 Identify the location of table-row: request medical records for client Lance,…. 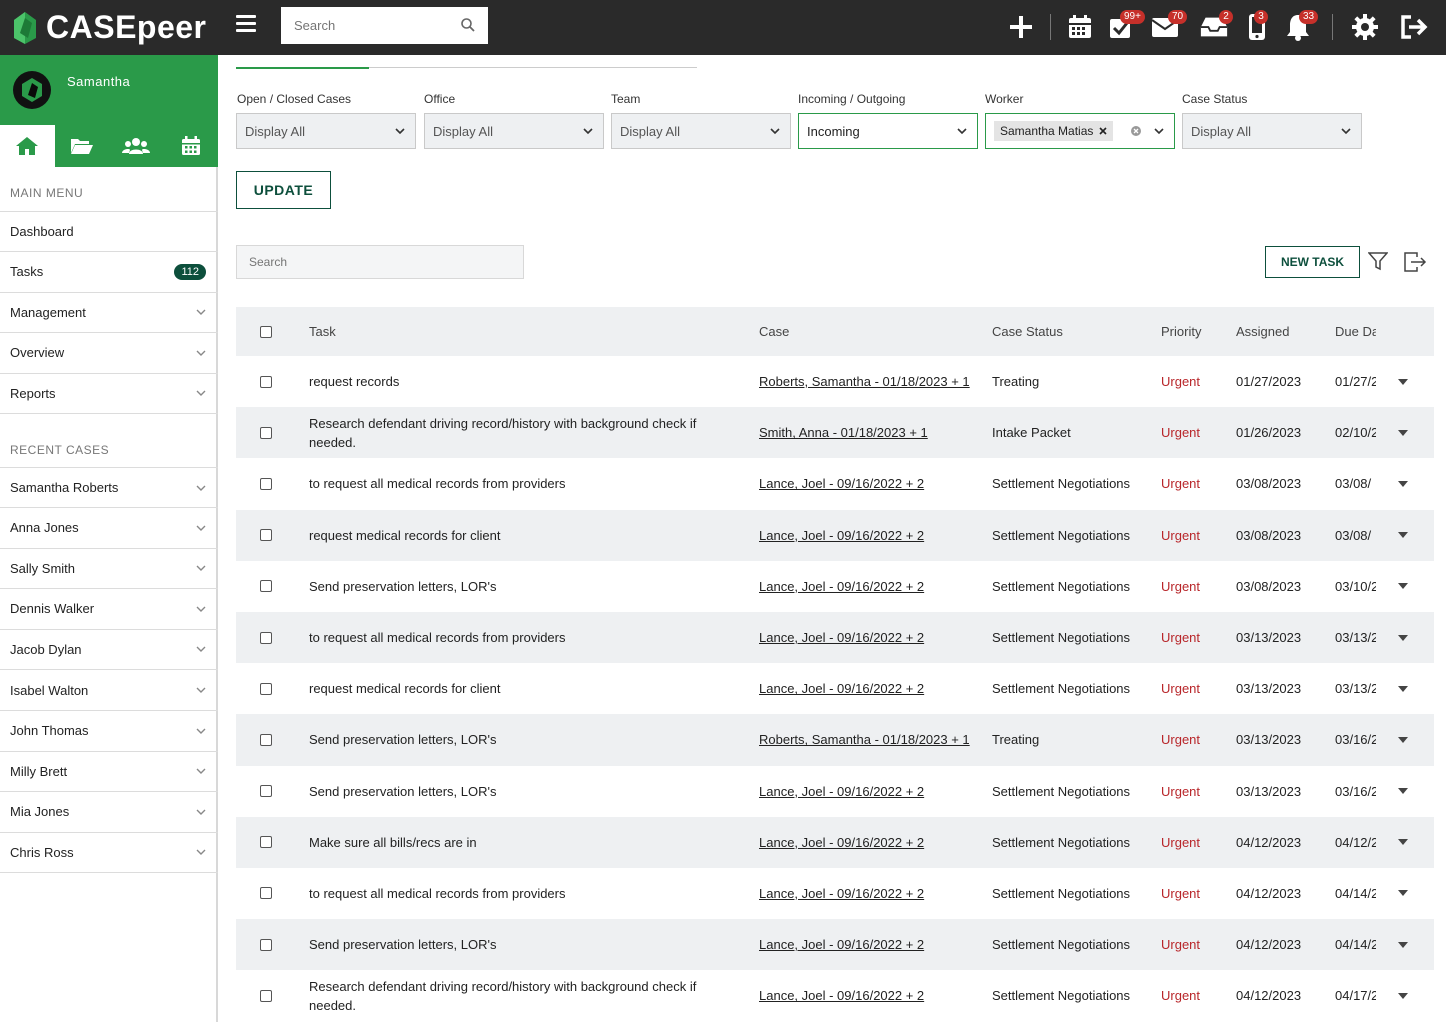
(835, 535).